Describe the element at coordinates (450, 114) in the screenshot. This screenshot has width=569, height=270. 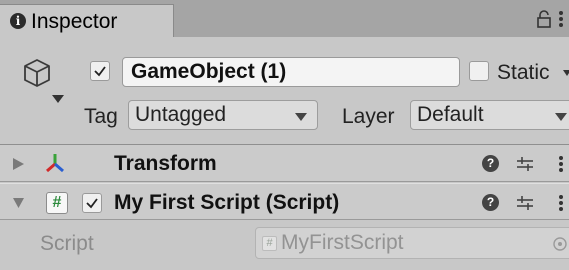
I see `layer-value: Default` at that location.